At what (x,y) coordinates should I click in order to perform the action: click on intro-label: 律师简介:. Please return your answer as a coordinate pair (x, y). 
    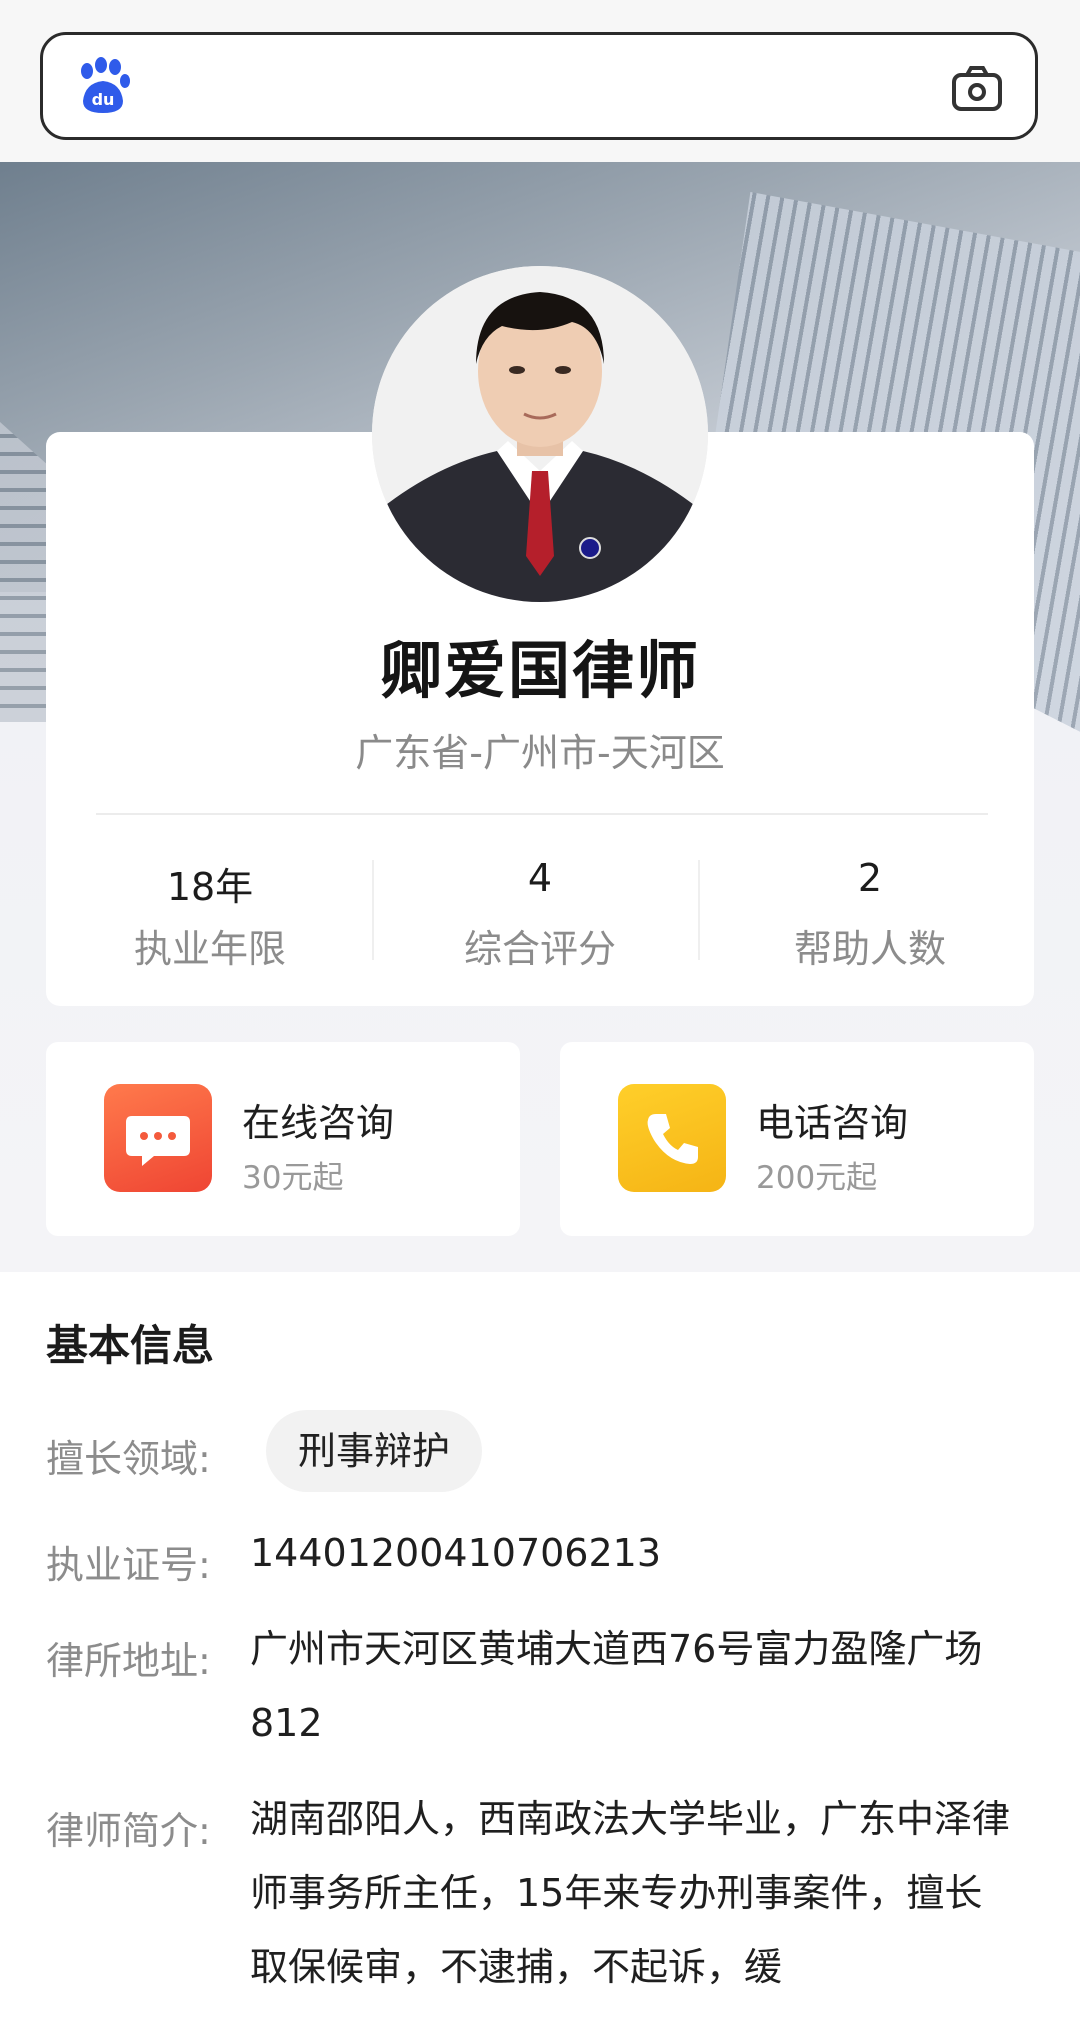
    Looking at the image, I should click on (128, 1831).